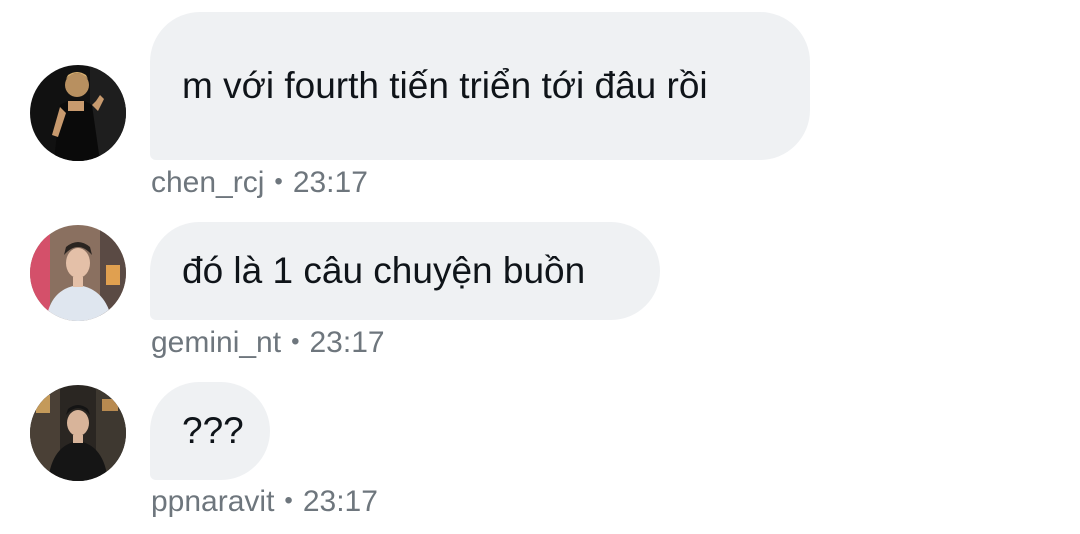 This screenshot has width=1080, height=534. I want to click on message-meta: ppnaravit • 23:17, so click(264, 501).